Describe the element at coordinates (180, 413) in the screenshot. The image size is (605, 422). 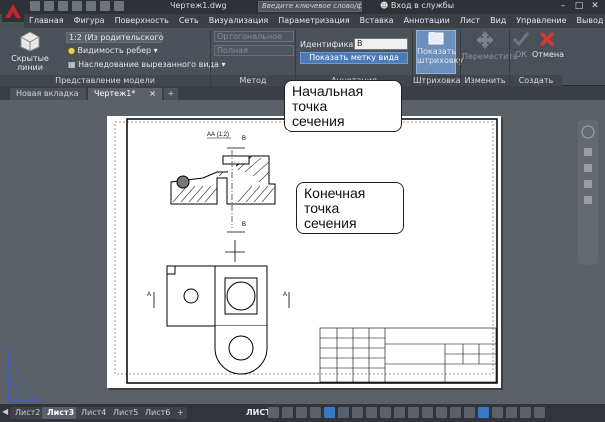
I see `add-layout-button: +` at that location.